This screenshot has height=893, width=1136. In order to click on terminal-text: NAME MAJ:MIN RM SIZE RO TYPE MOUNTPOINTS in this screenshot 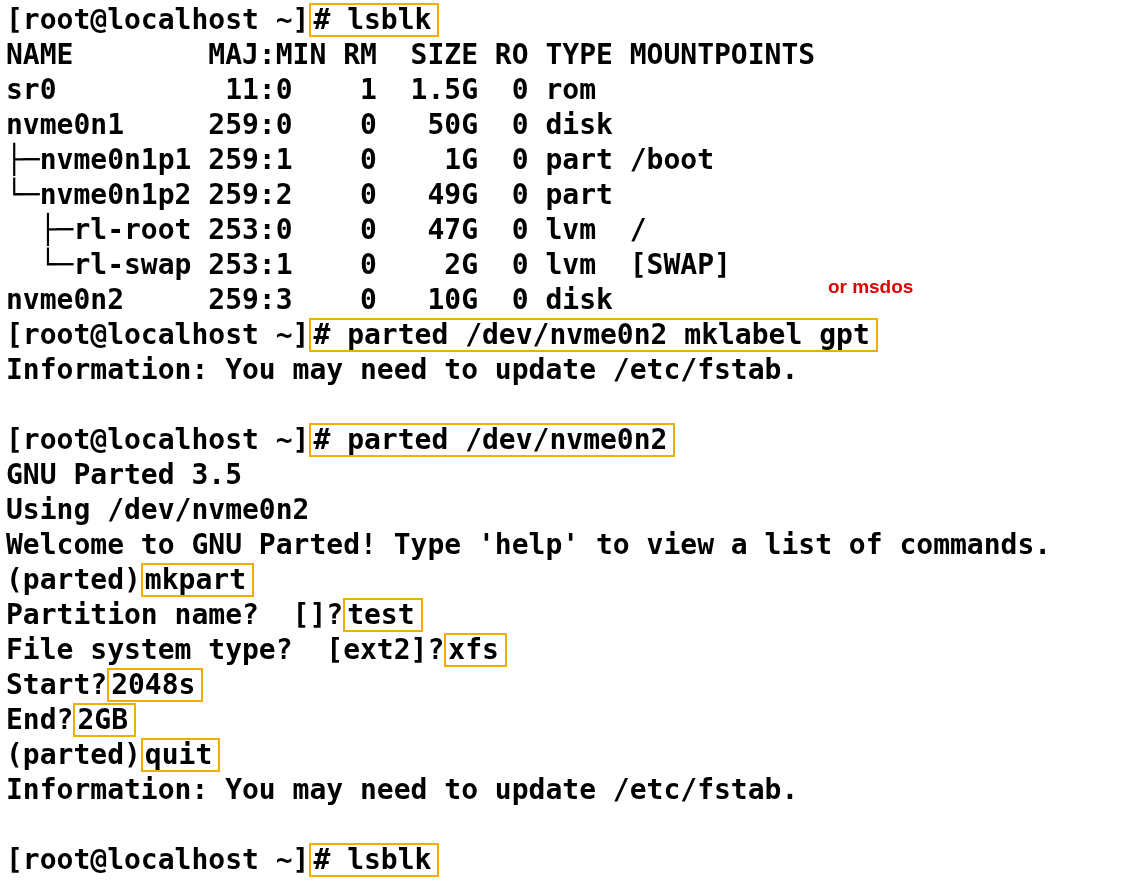, I will do `click(411, 54)`.